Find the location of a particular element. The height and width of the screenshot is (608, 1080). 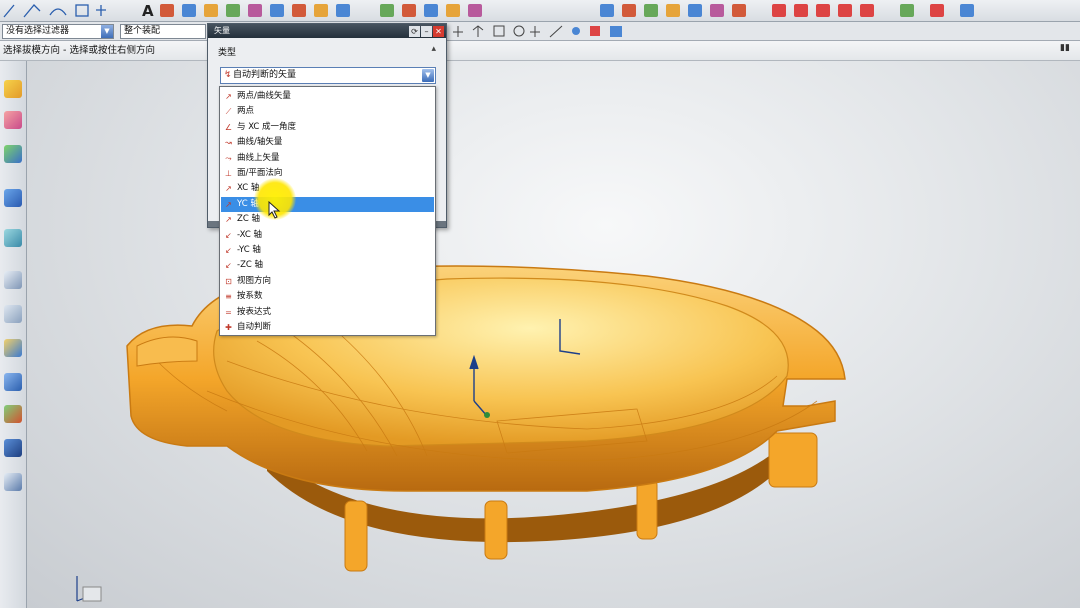

infer-icon: ✚ is located at coordinates (228, 327).